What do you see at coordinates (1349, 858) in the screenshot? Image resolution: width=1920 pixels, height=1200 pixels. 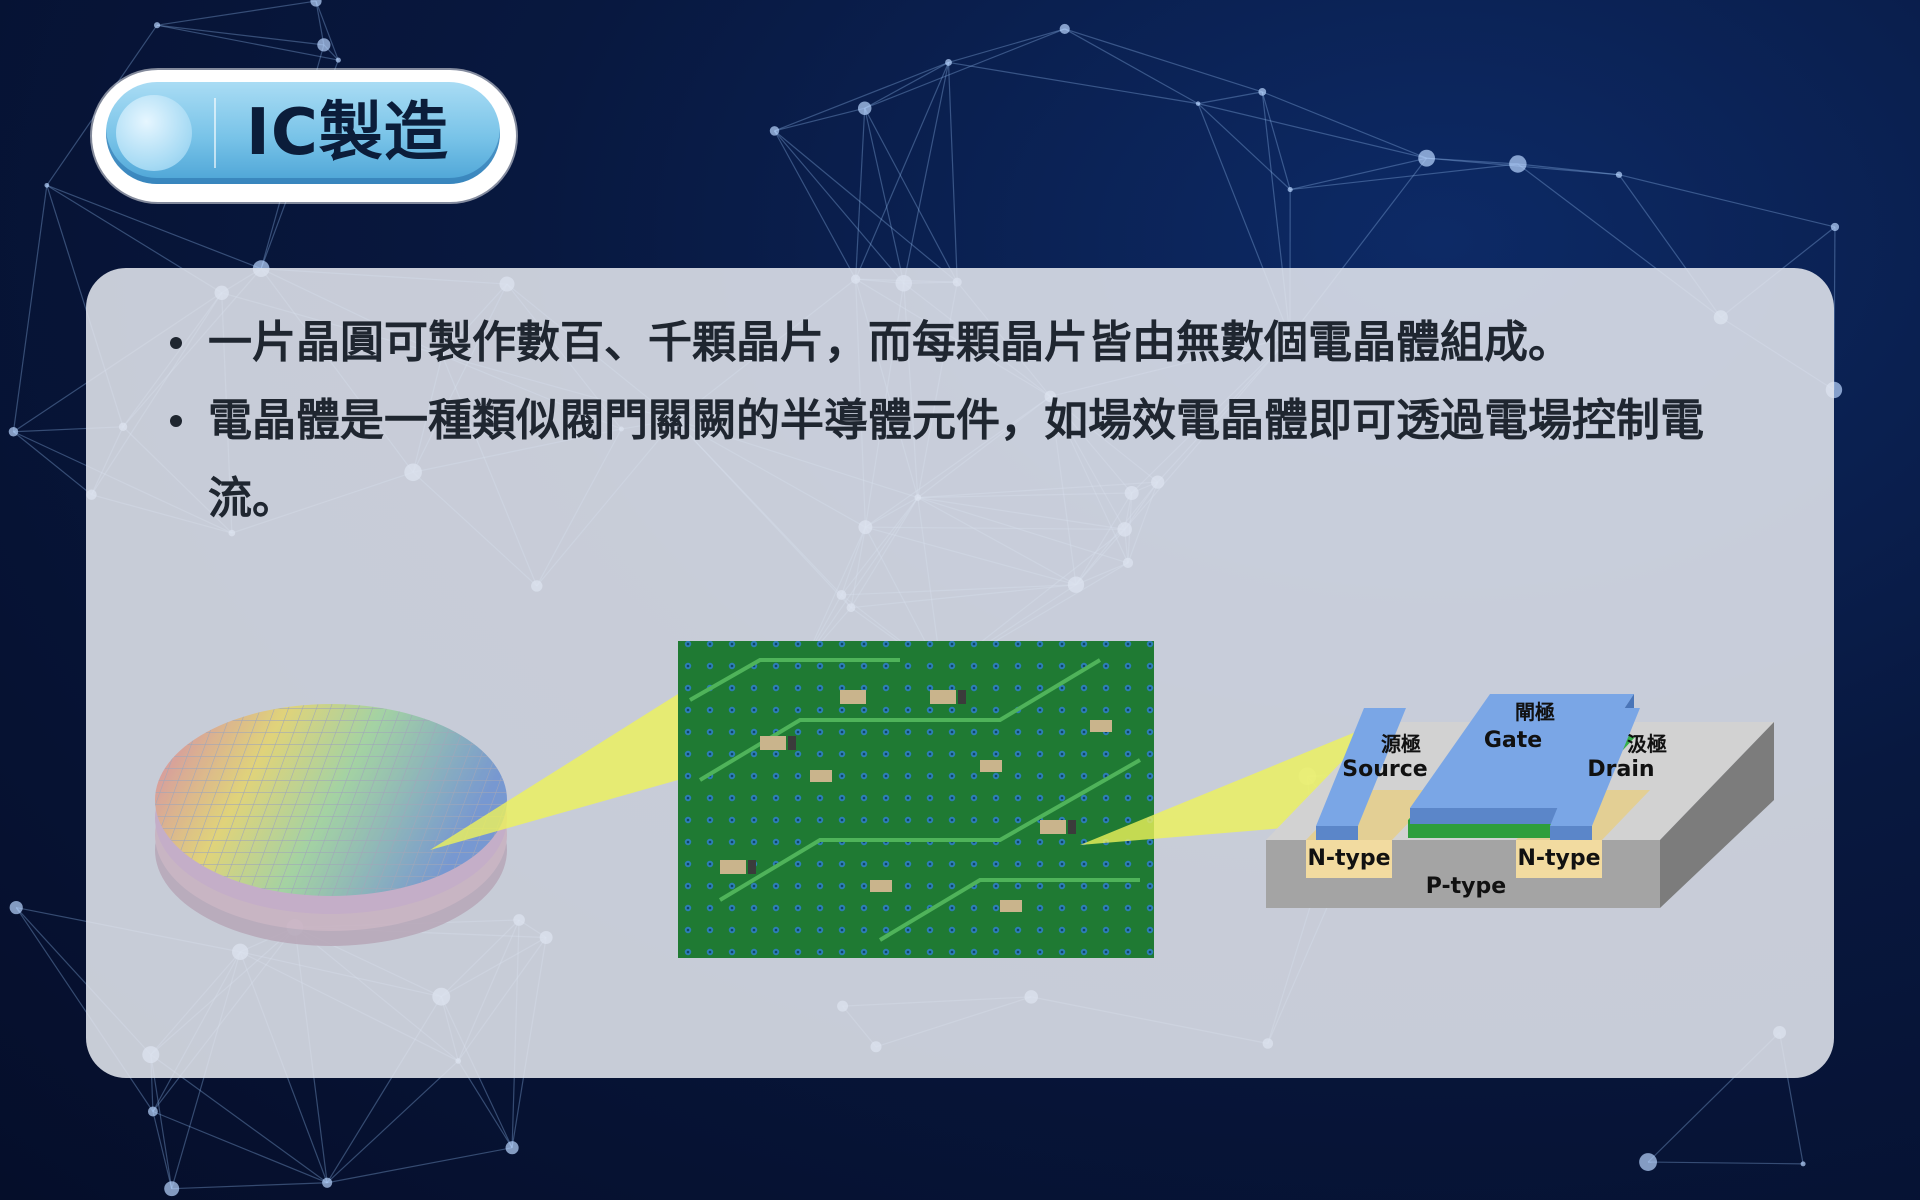 I see `ntype-left-label: N-type` at bounding box center [1349, 858].